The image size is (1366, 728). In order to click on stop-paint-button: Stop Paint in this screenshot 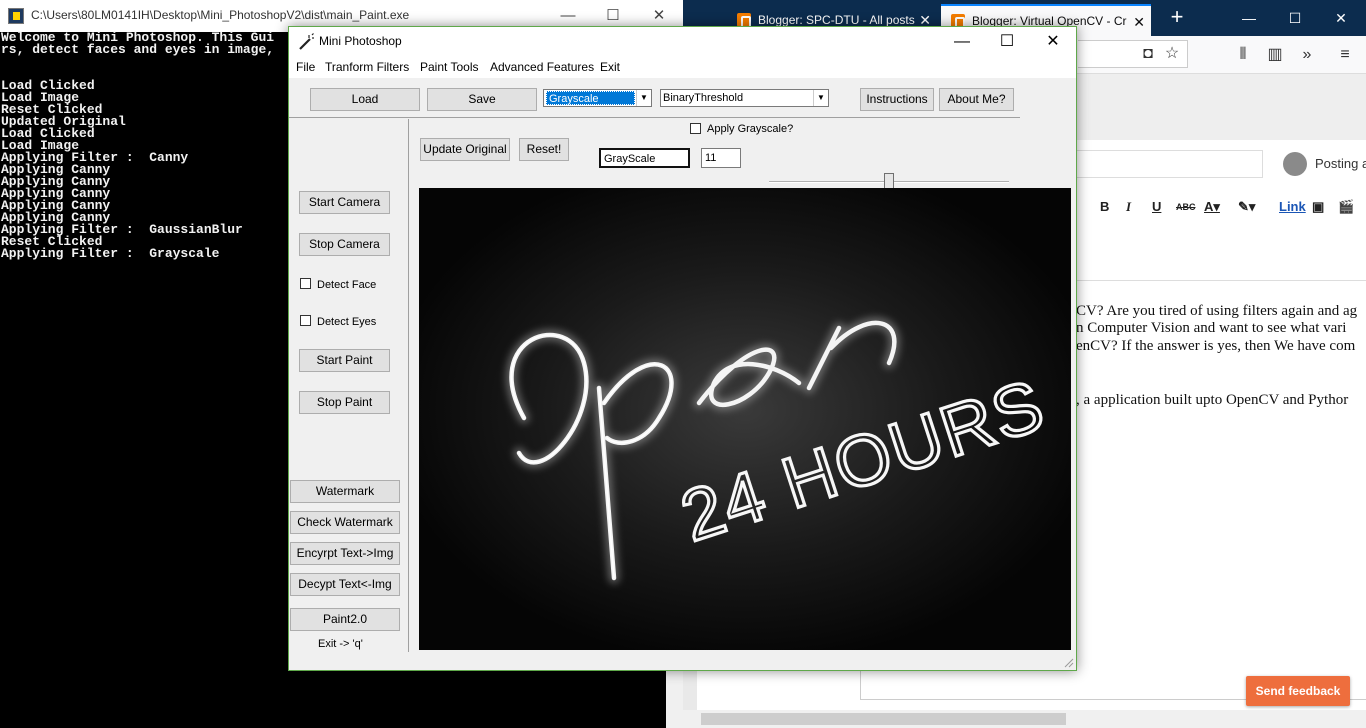, I will do `click(344, 402)`.